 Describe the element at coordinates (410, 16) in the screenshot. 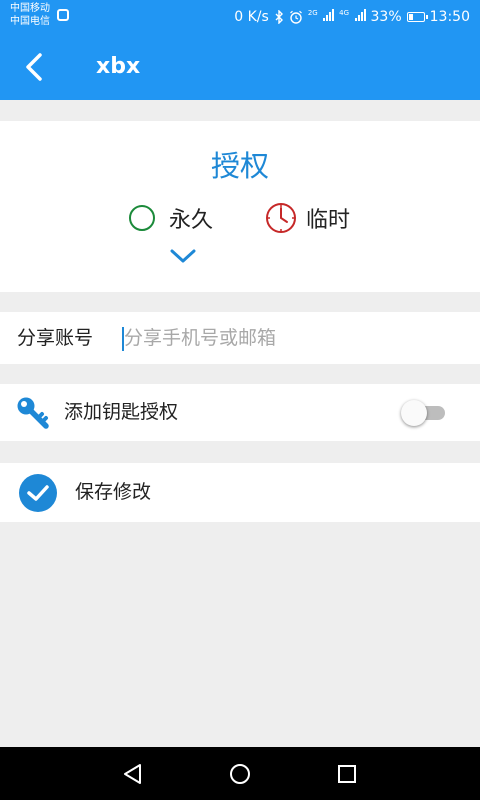

I see `battery-level` at that location.